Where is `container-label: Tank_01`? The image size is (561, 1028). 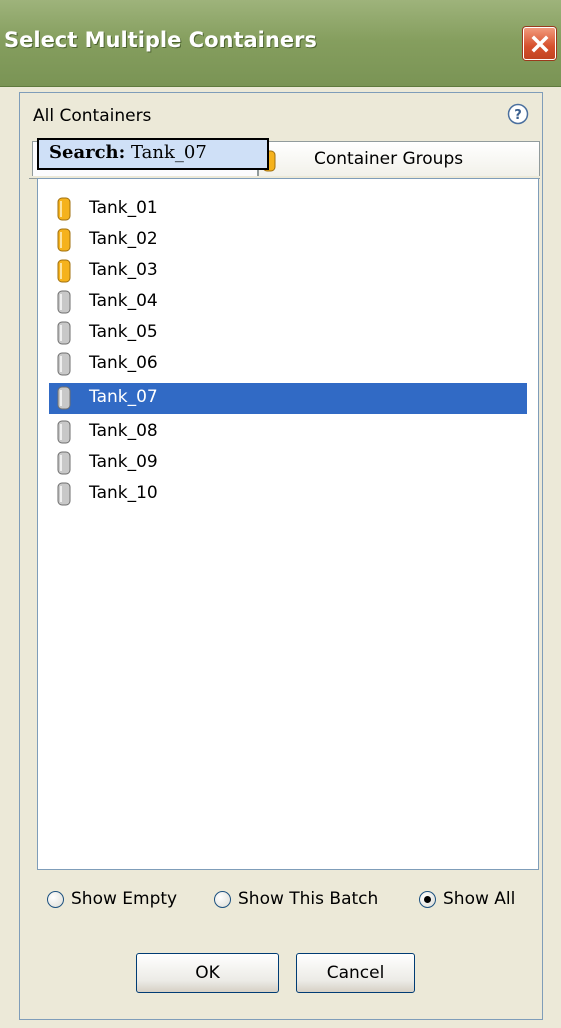 container-label: Tank_01 is located at coordinates (123, 208).